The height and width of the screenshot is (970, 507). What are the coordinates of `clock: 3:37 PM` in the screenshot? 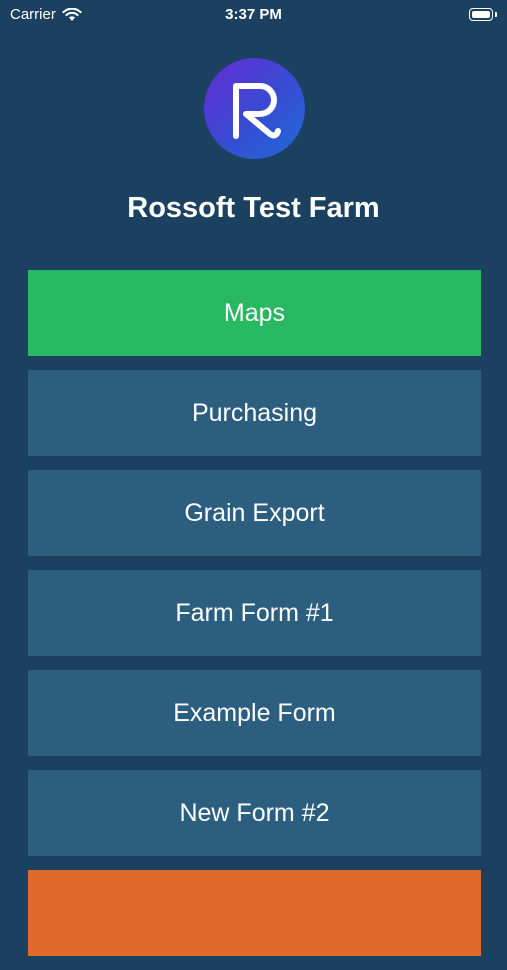 It's located at (253, 14).